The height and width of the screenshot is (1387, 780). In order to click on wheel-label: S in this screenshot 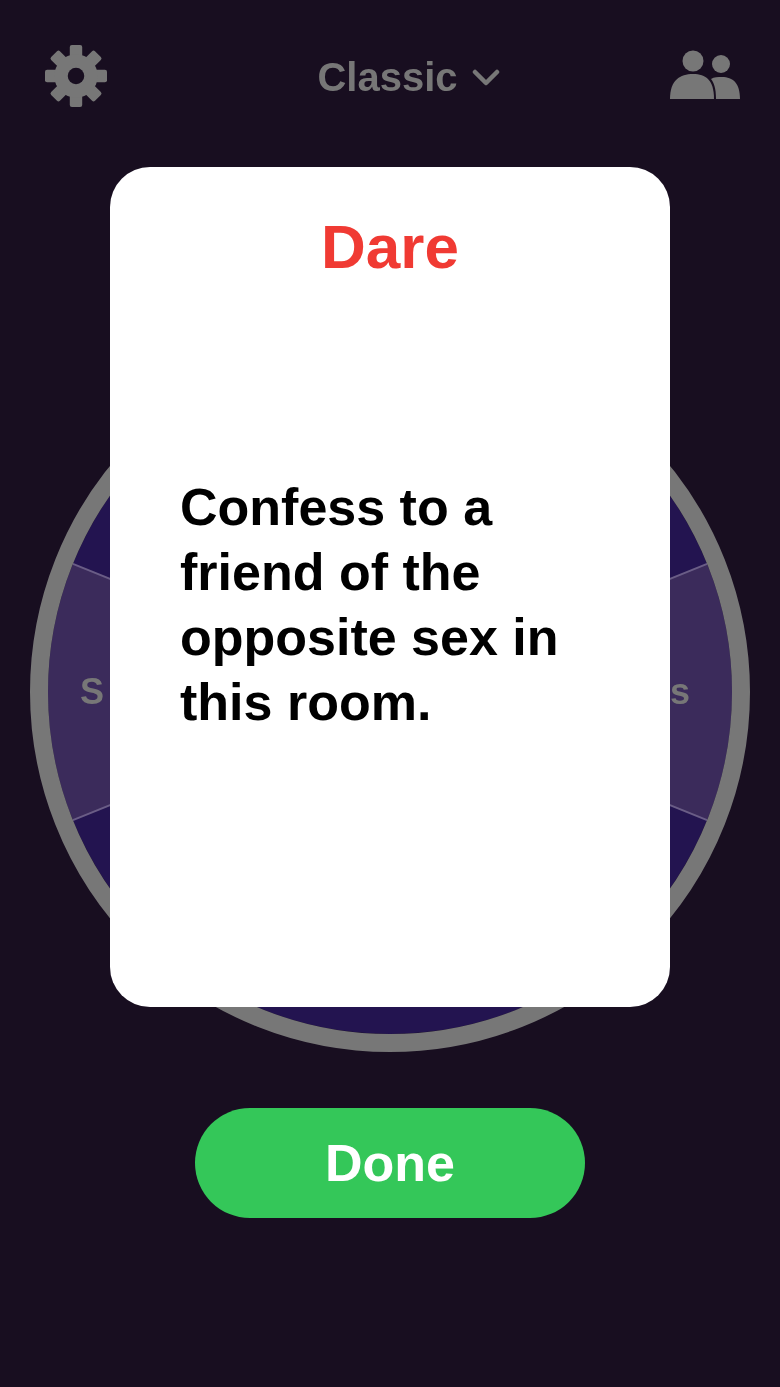, I will do `click(92, 691)`.